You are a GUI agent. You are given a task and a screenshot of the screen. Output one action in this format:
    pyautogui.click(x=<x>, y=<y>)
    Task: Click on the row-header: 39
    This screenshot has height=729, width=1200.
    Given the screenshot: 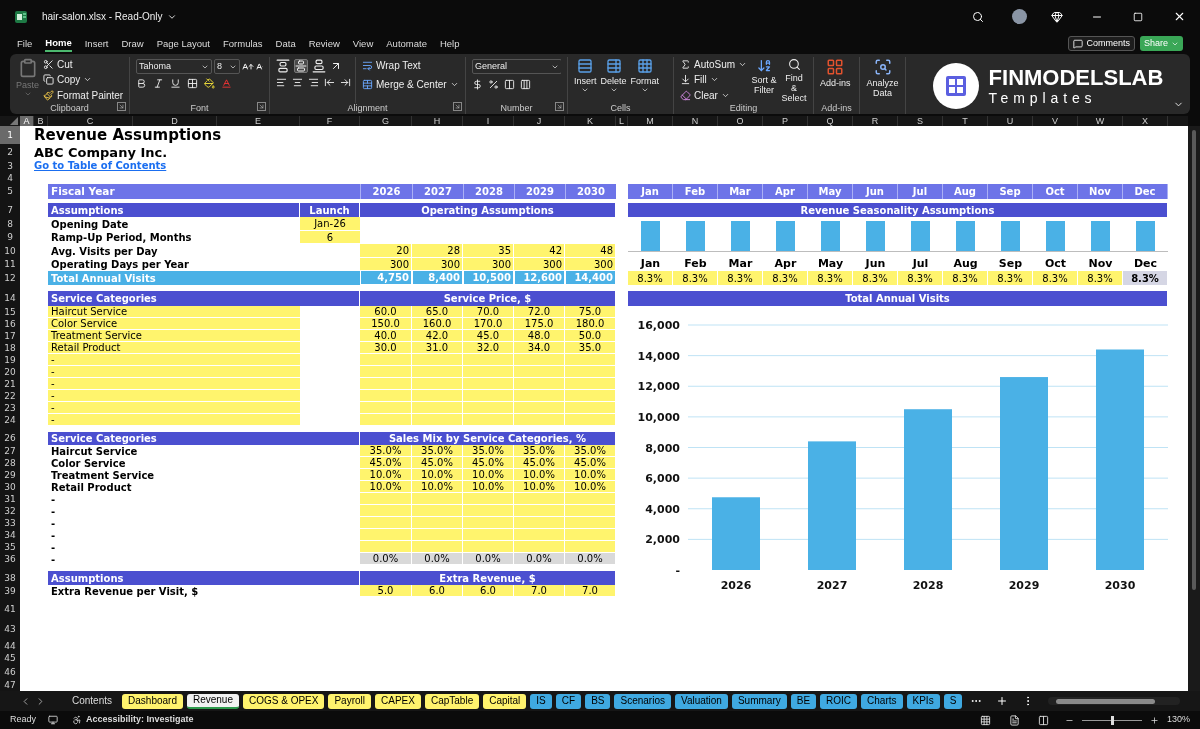 What is the action you would take?
    pyautogui.click(x=10, y=591)
    